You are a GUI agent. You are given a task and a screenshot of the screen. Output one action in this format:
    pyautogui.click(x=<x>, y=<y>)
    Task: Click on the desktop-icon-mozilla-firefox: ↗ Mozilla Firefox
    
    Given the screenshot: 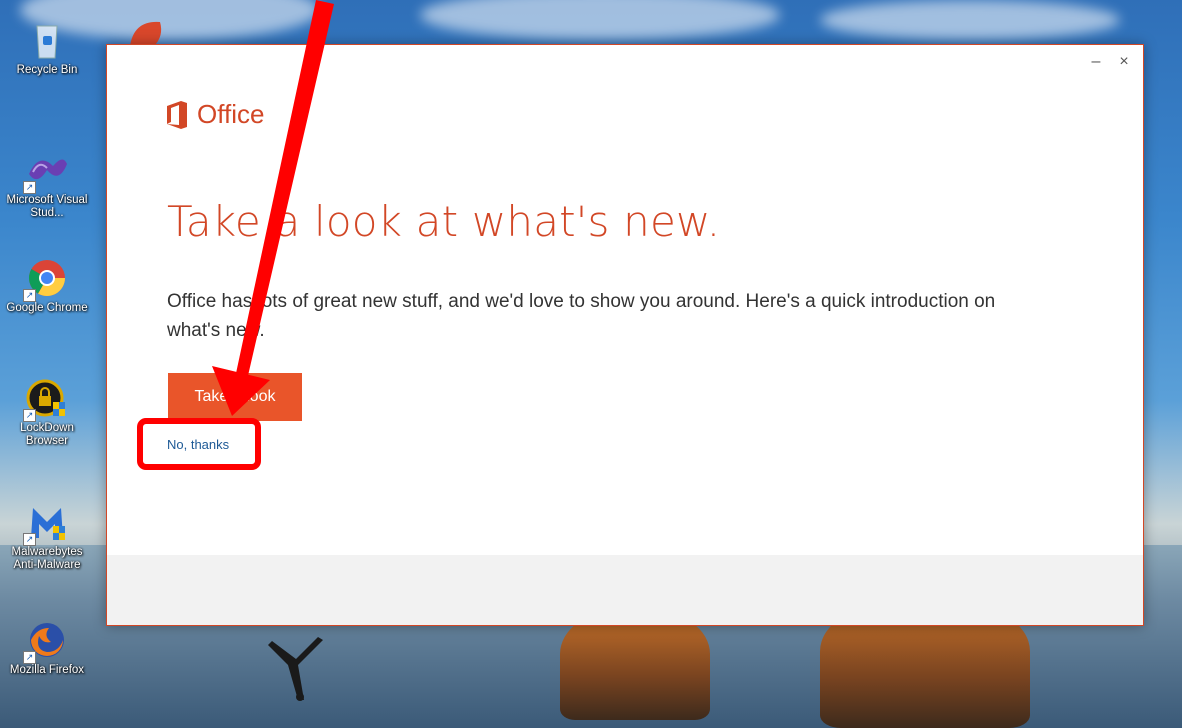 What is the action you would take?
    pyautogui.click(x=47, y=647)
    